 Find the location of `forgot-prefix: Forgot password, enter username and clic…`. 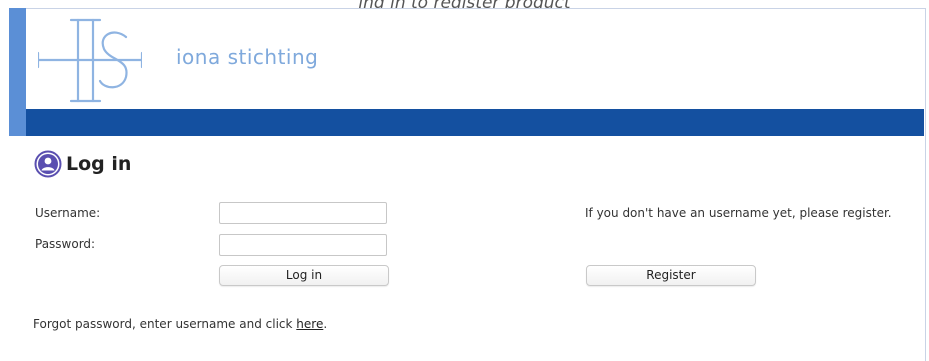

forgot-prefix: Forgot password, enter username and clic… is located at coordinates (165, 324).